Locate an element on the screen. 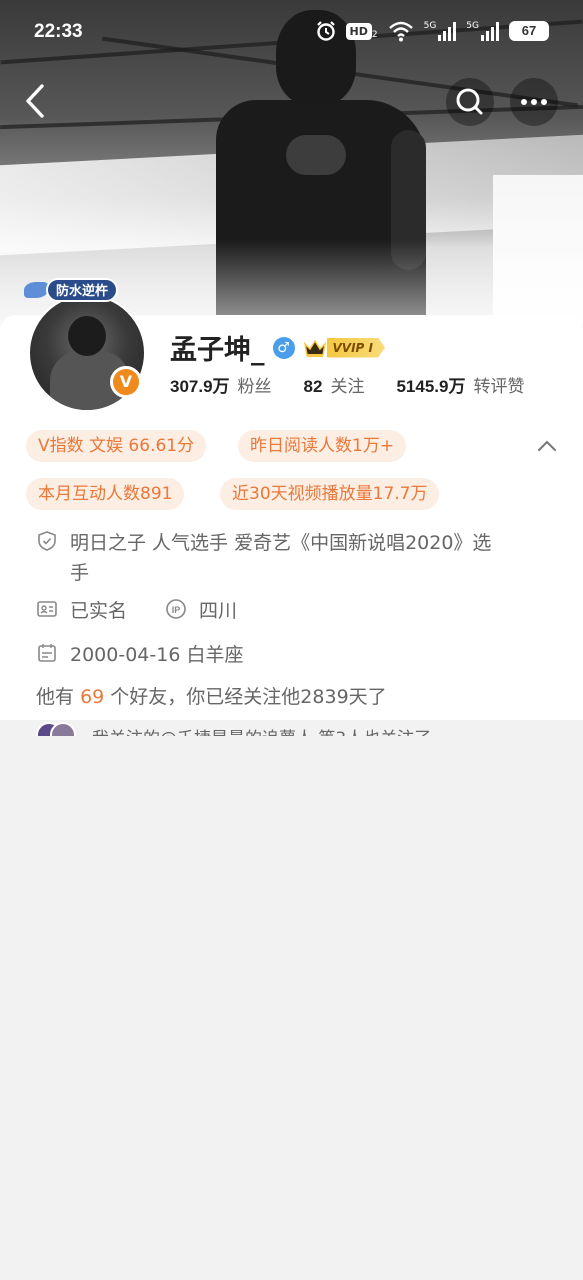 The width and height of the screenshot is (583, 1280). calendar-icon is located at coordinates (47, 653).